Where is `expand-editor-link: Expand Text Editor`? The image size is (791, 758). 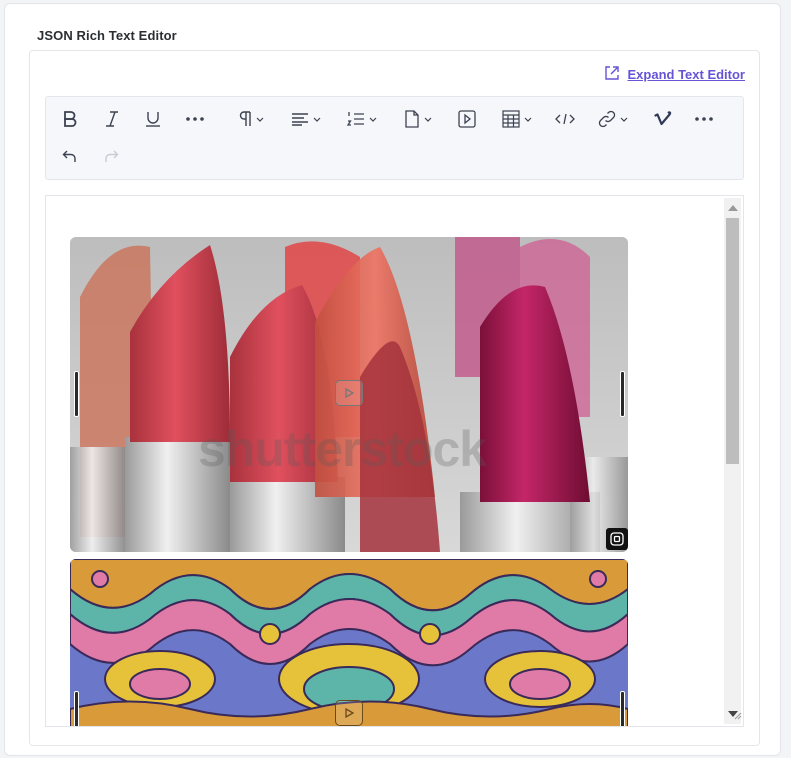 expand-editor-link: Expand Text Editor is located at coordinates (675, 74).